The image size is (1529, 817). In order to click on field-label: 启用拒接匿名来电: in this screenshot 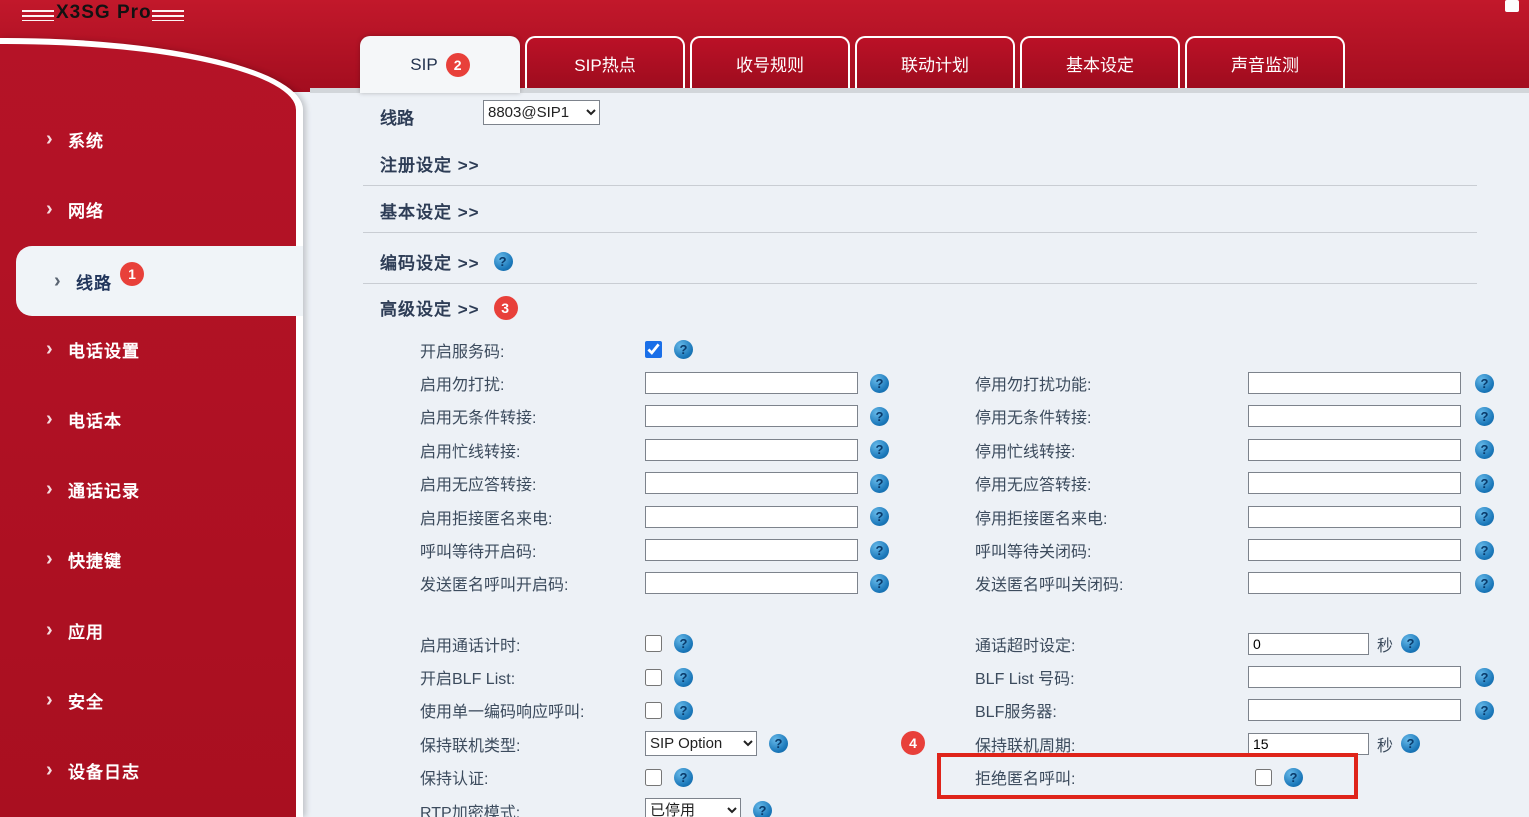, I will do `click(486, 519)`.